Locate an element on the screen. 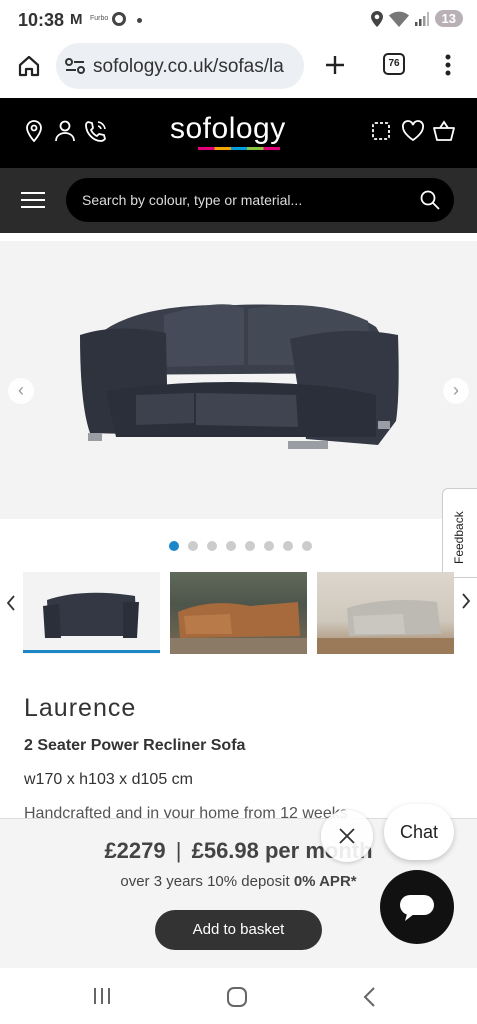 This screenshot has height=1024, width=477. thumbnail-prev-icon is located at coordinates (11, 603).